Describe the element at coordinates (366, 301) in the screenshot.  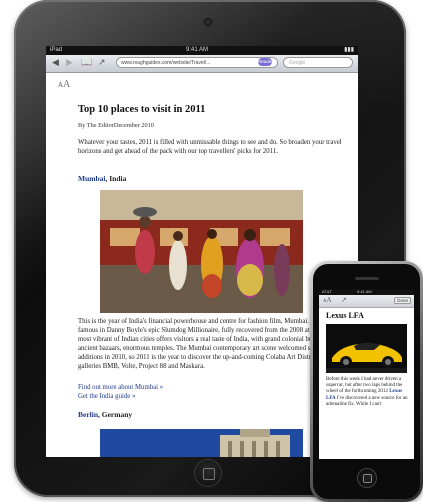
I see `iphone-reader-toolbar: ᴀA ↗ Done` at that location.